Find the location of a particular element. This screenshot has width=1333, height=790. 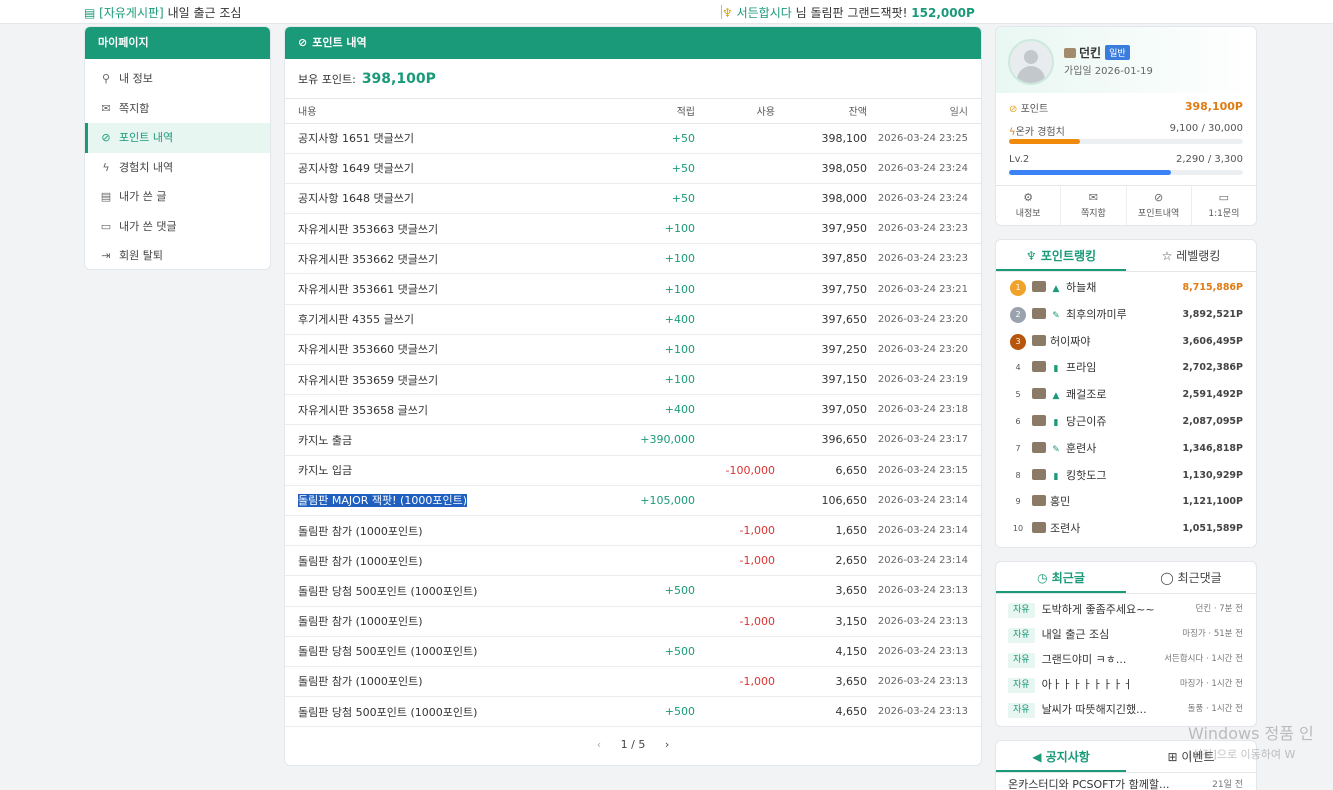

row-date-text: 2026-03-24 23:25 is located at coordinates (922, 138).